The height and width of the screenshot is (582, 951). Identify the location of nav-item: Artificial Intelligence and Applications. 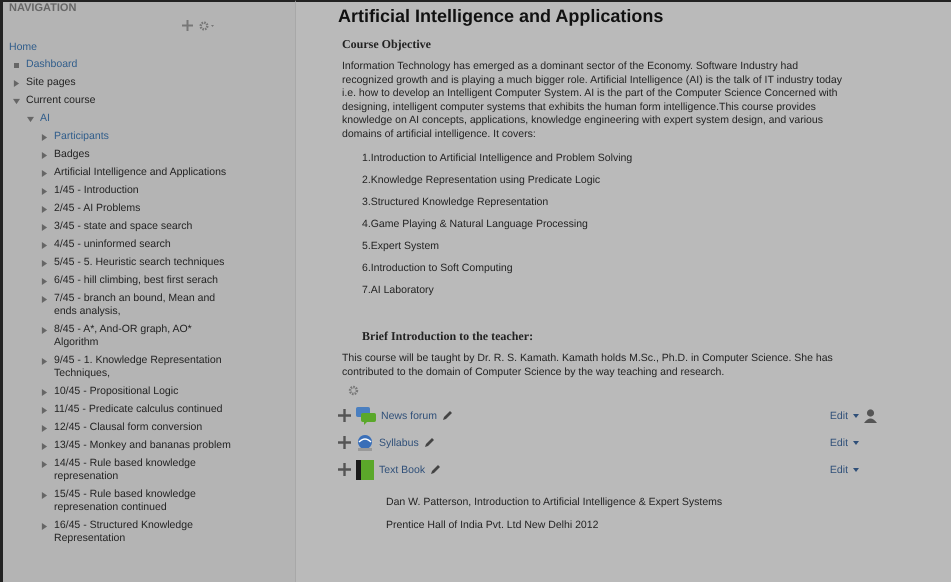
(140, 172).